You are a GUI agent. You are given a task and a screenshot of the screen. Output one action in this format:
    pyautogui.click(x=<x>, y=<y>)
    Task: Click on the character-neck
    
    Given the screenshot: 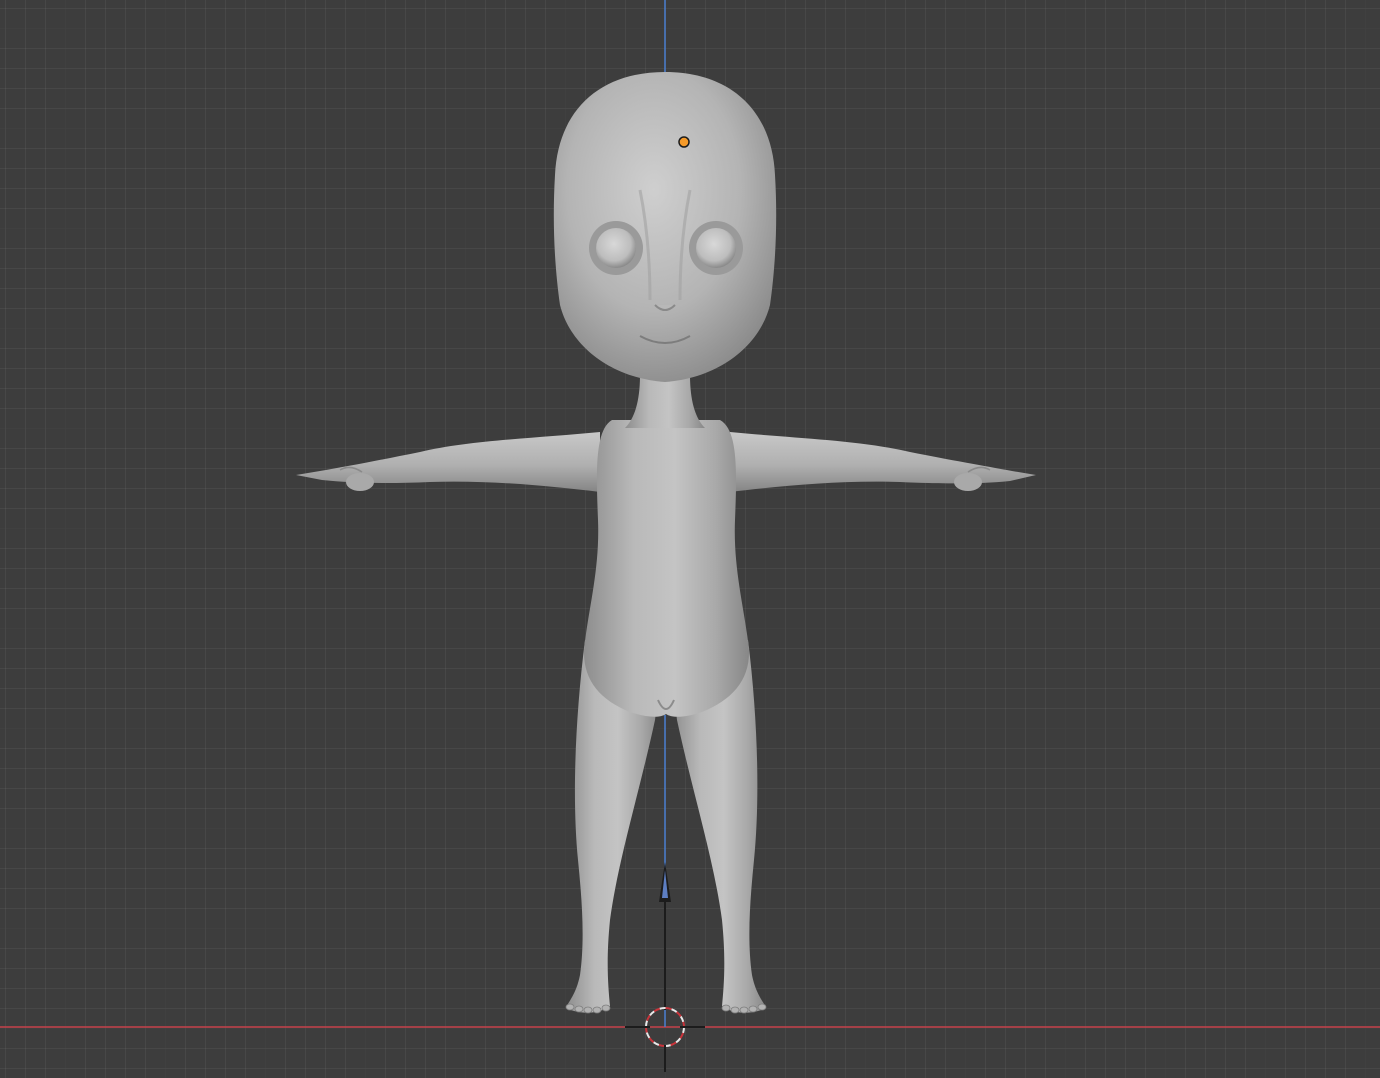 What is the action you would take?
    pyautogui.click(x=665, y=401)
    